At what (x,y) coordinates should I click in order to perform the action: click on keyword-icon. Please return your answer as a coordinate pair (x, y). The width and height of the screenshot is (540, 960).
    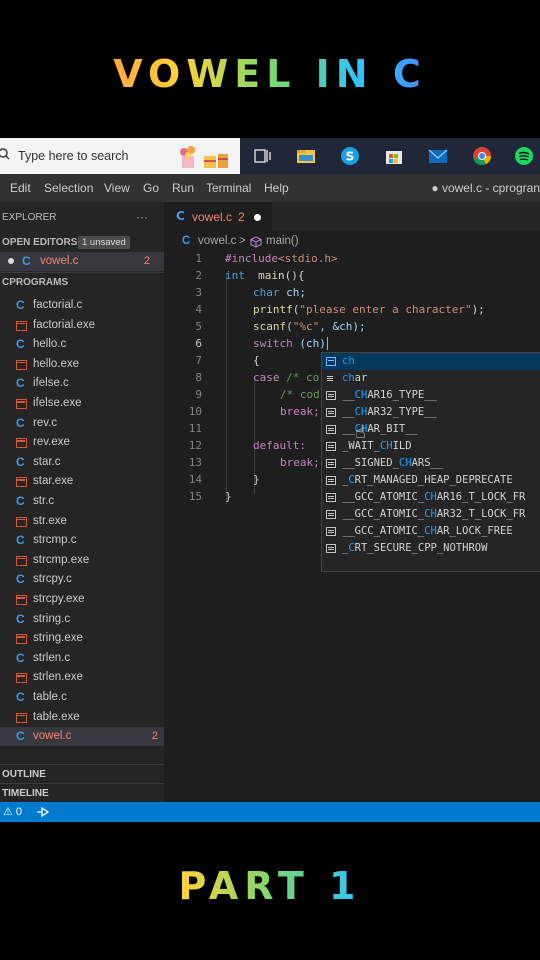
    Looking at the image, I should click on (331, 378).